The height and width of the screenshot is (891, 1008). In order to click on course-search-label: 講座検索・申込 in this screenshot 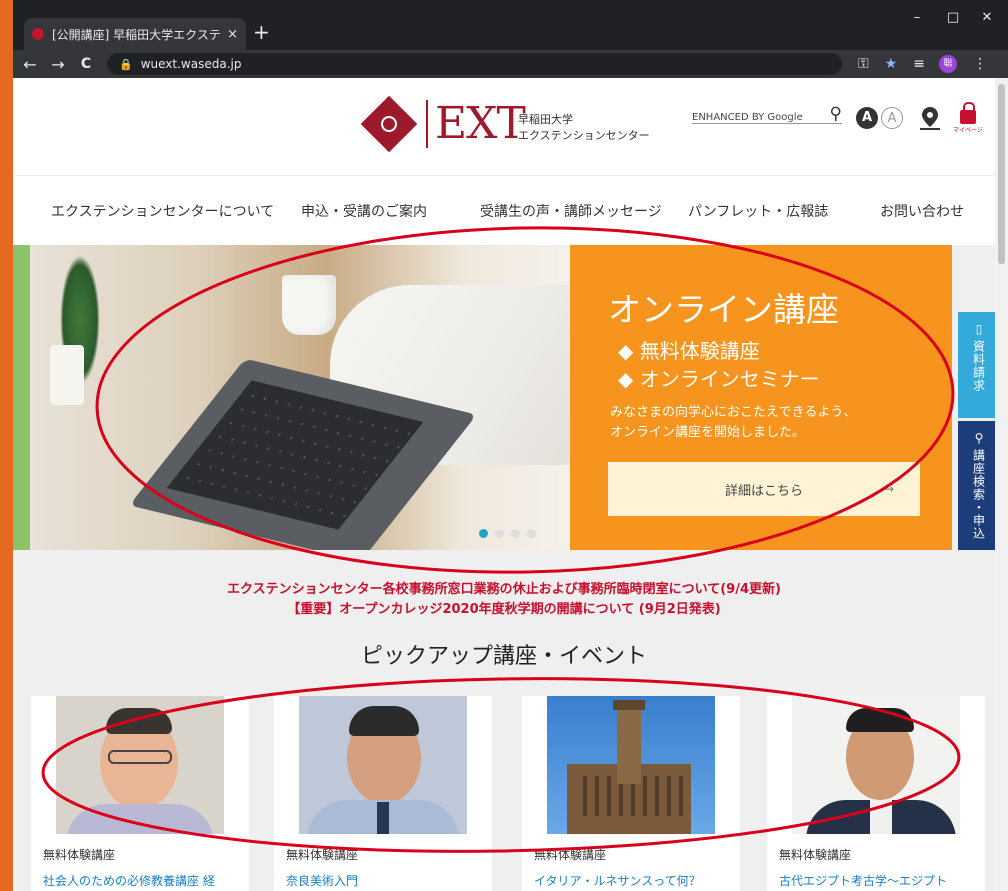, I will do `click(978, 494)`.